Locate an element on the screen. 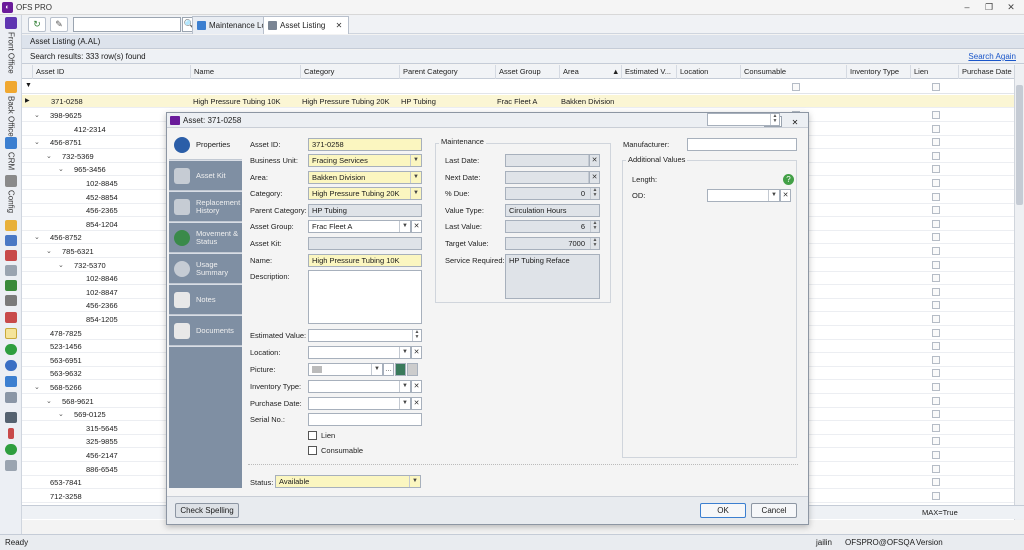  minimize-button: – is located at coordinates (967, 7).